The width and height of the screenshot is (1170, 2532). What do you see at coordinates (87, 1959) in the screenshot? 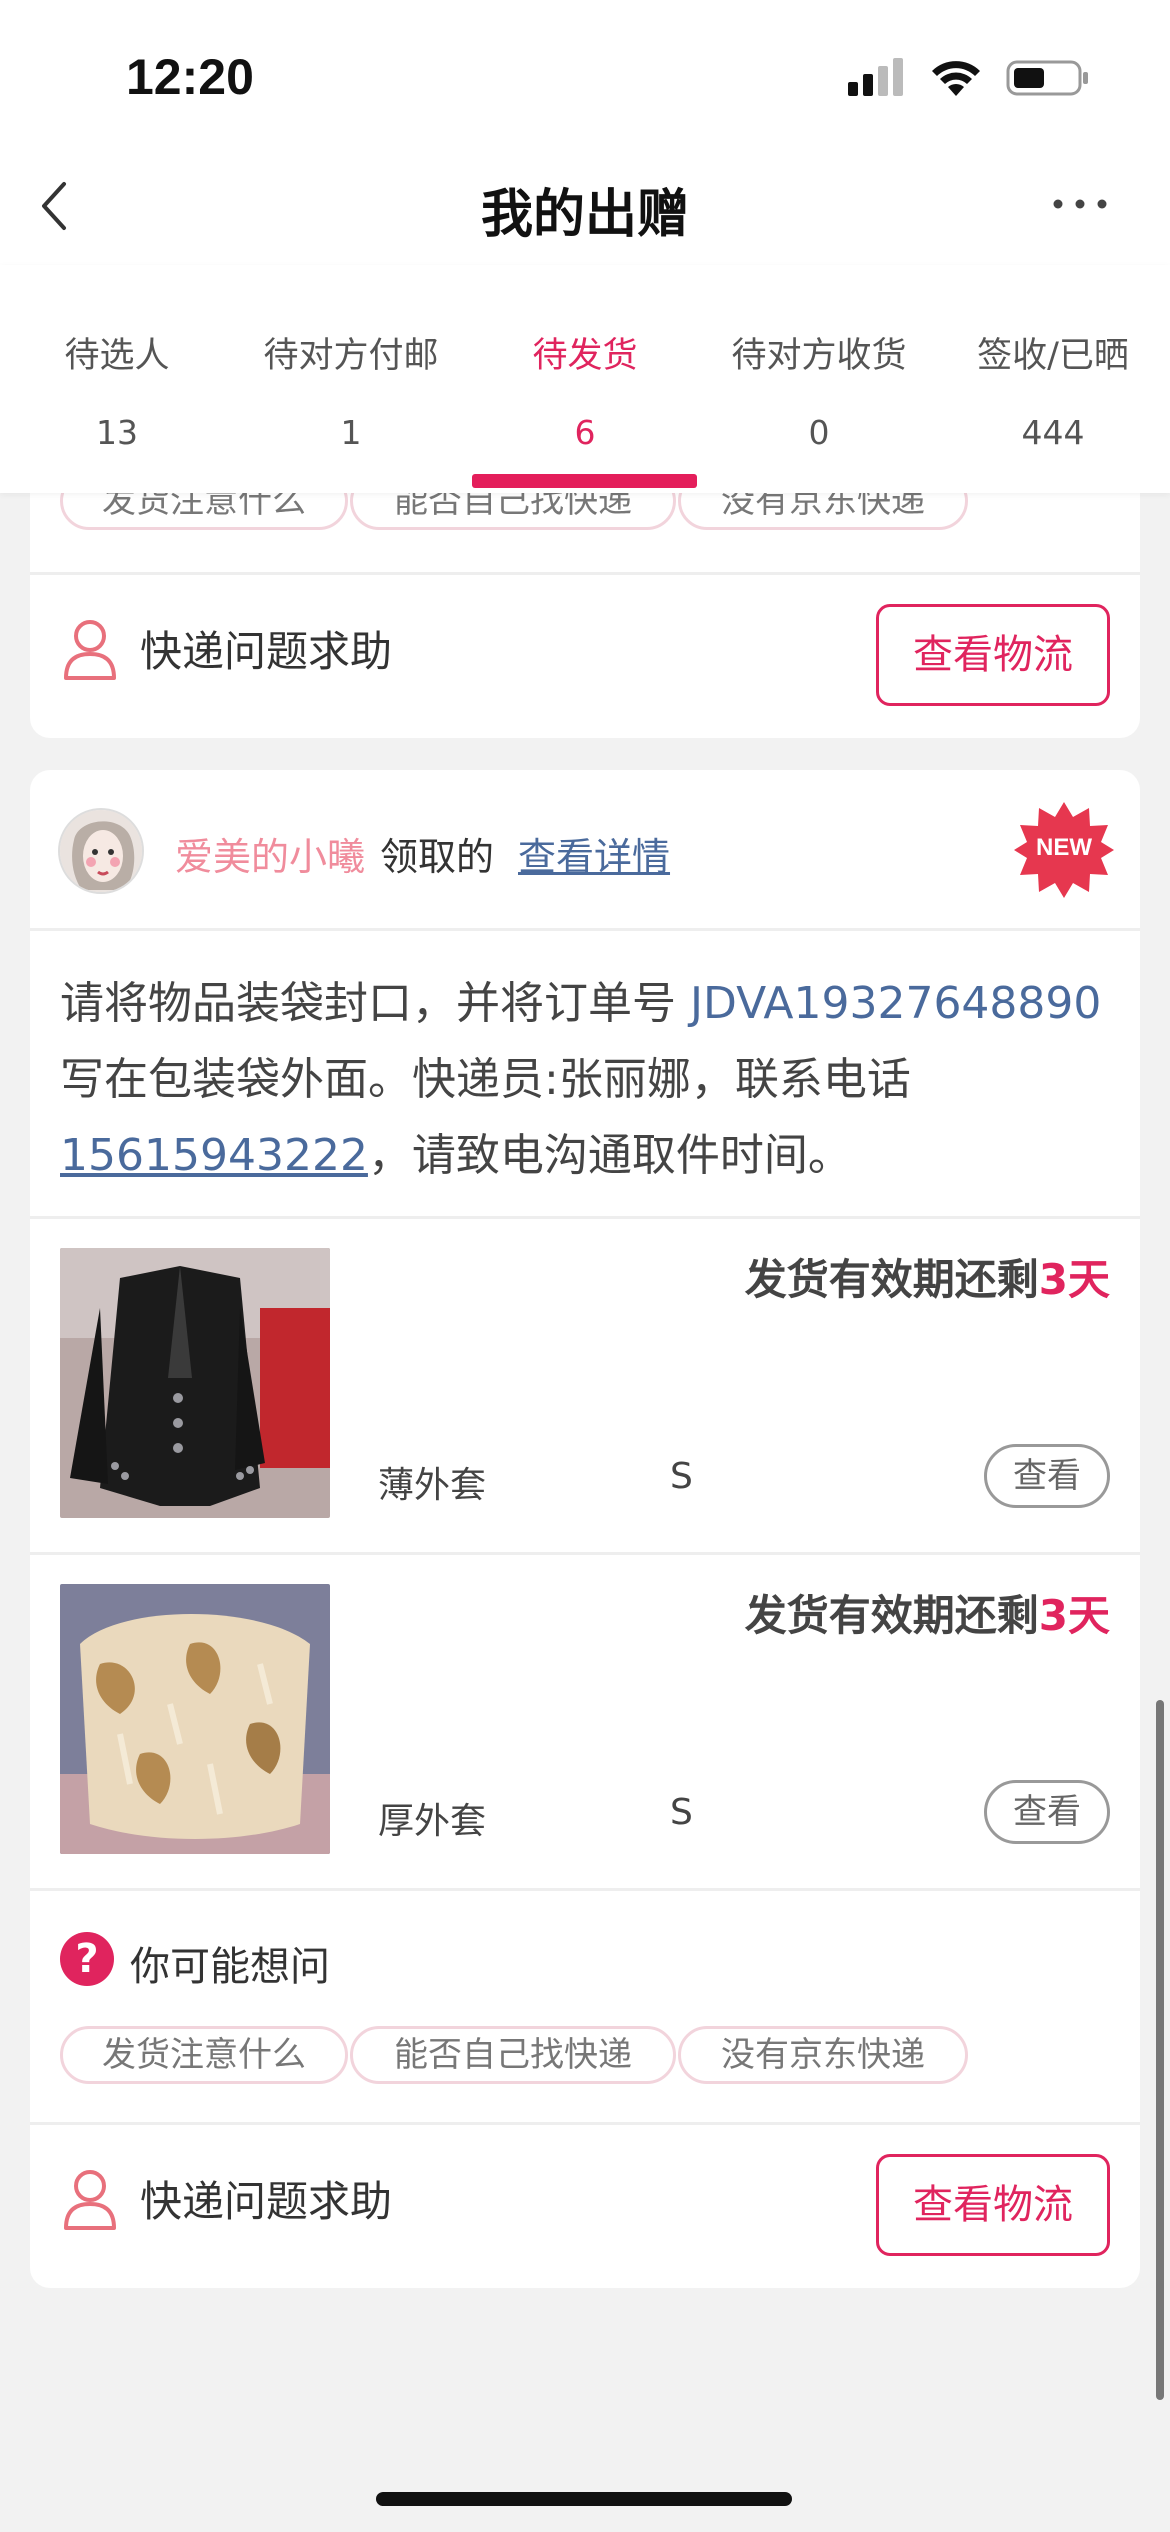
I see `question-icon: ?` at bounding box center [87, 1959].